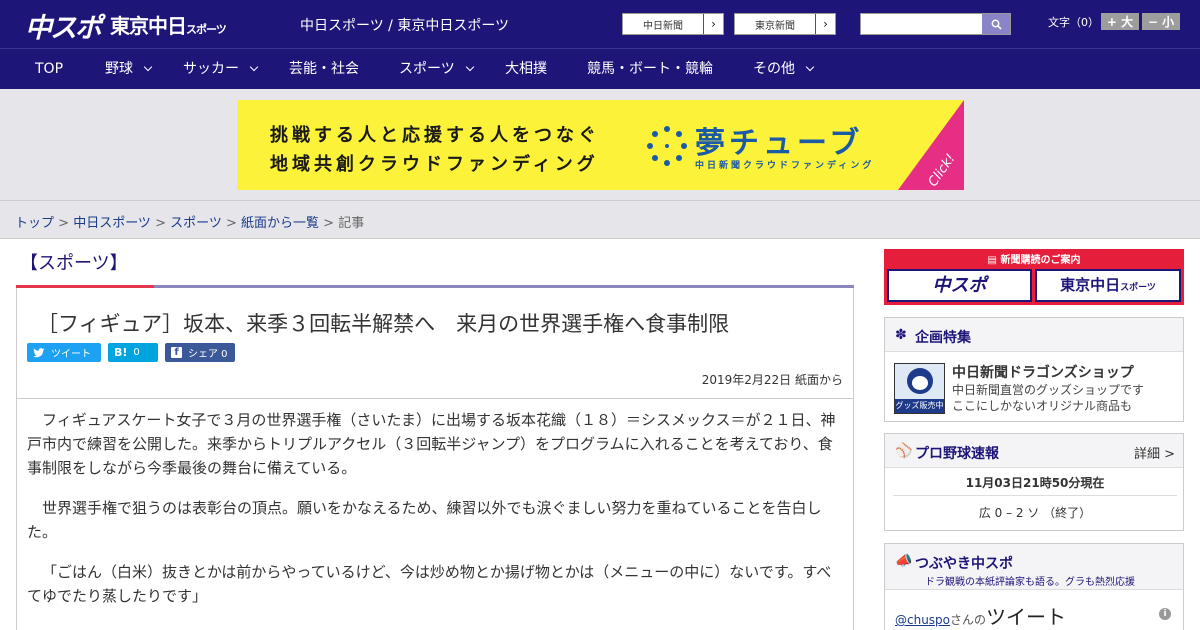 The image size is (1200, 630). I want to click on banner-line2: 地域共創クラウドファンディング, so click(434, 164).